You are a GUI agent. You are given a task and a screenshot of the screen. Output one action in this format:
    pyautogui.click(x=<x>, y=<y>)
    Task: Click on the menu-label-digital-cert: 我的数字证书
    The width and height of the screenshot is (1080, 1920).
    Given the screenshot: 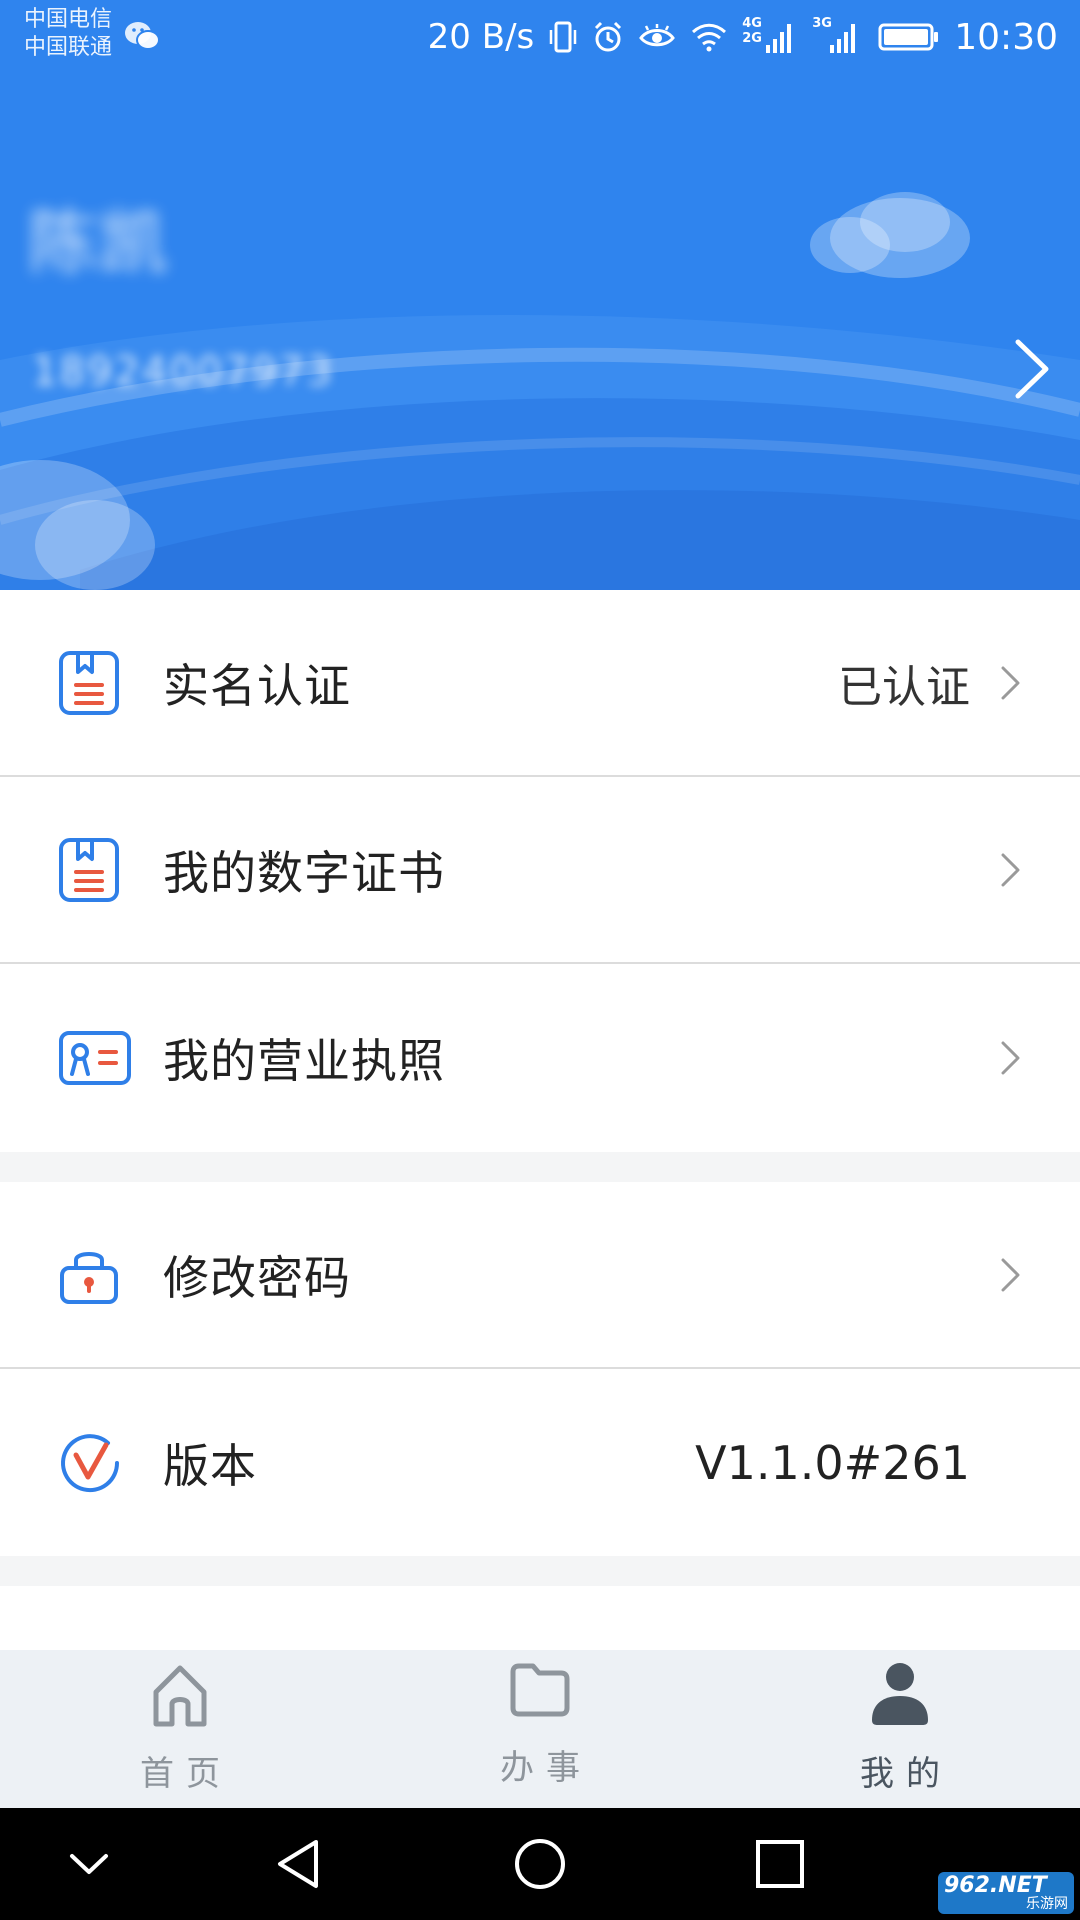 What is the action you would take?
    pyautogui.click(x=304, y=872)
    